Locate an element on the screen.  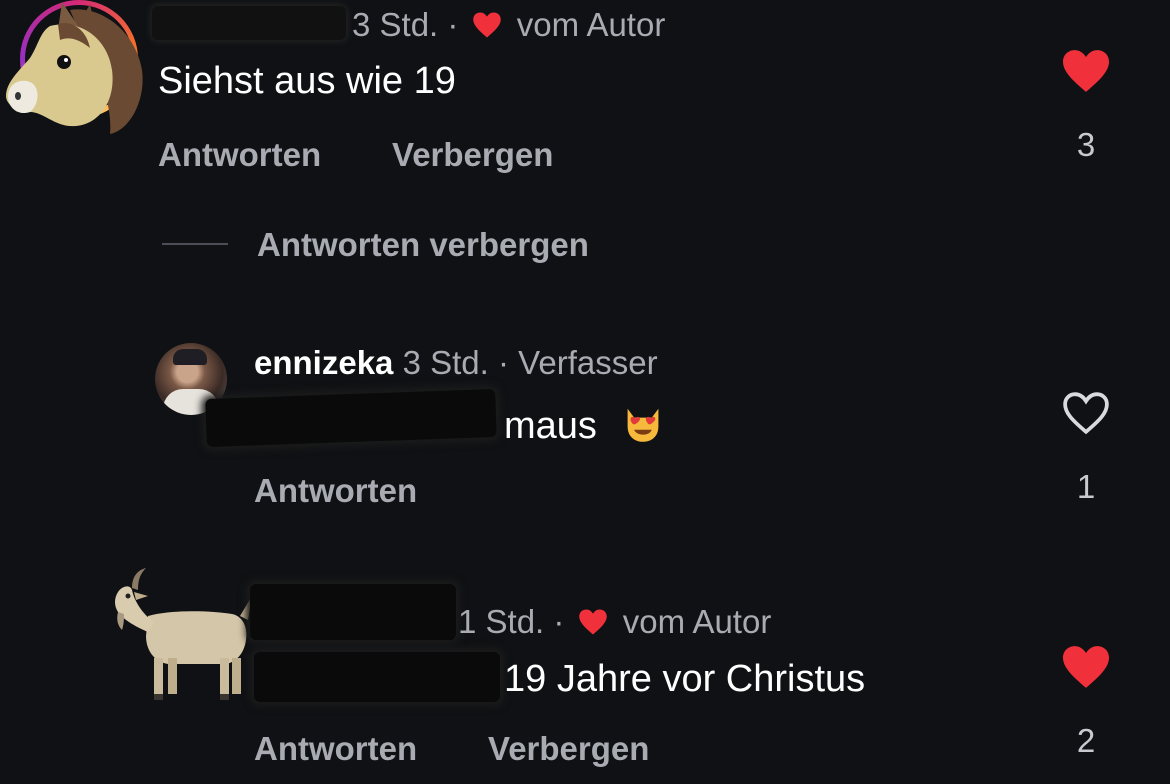
reply-text: maus is located at coordinates (584, 424).